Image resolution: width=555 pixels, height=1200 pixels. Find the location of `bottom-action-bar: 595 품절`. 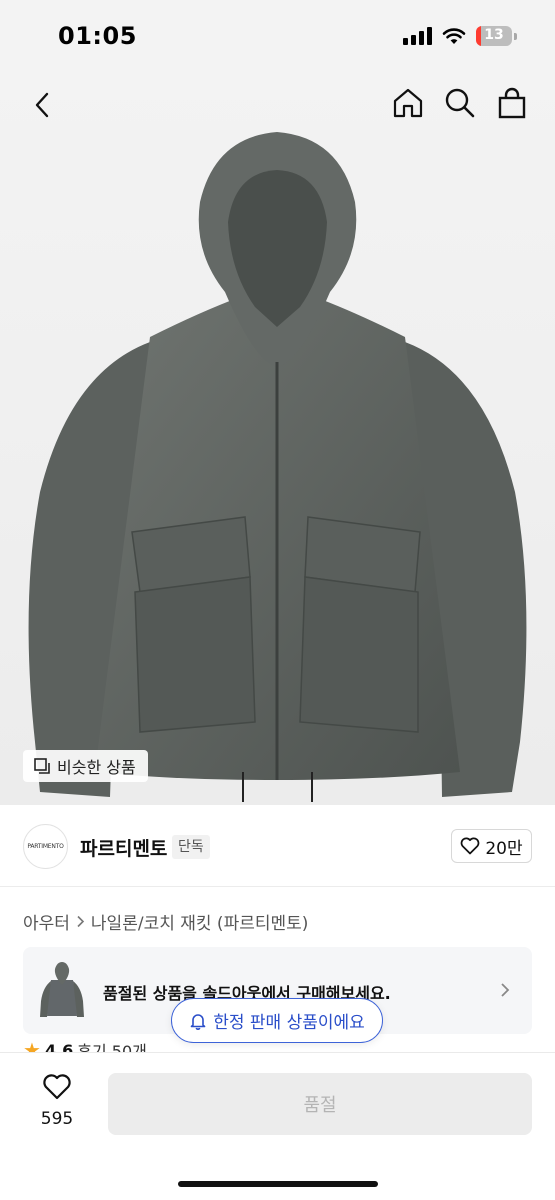

bottom-action-bar: 595 품절 is located at coordinates (277, 1126).